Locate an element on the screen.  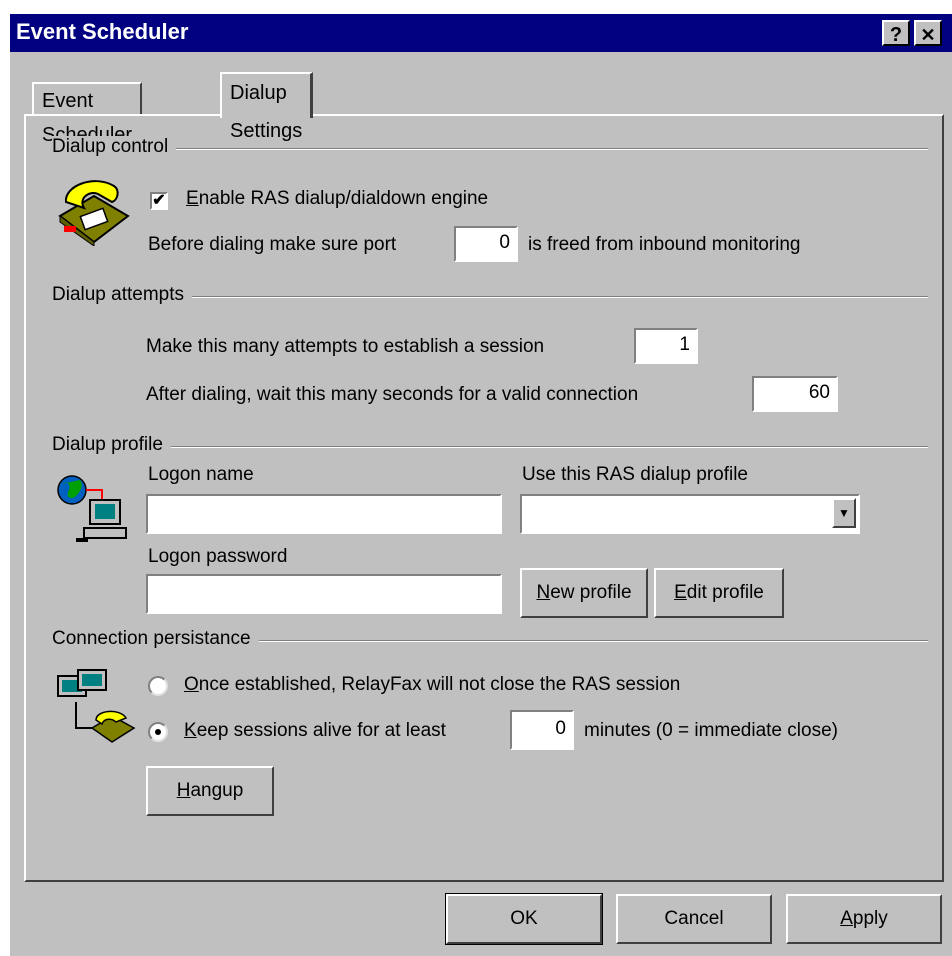
logon-password-label: Logon password is located at coordinates (218, 556).